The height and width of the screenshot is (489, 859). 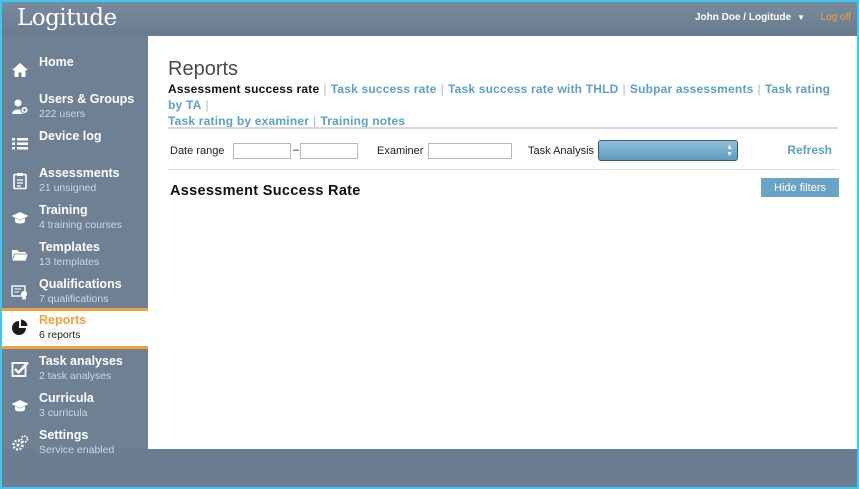 What do you see at coordinates (68, 188) in the screenshot?
I see `sidebar-item-sub: 21 unsigned` at bounding box center [68, 188].